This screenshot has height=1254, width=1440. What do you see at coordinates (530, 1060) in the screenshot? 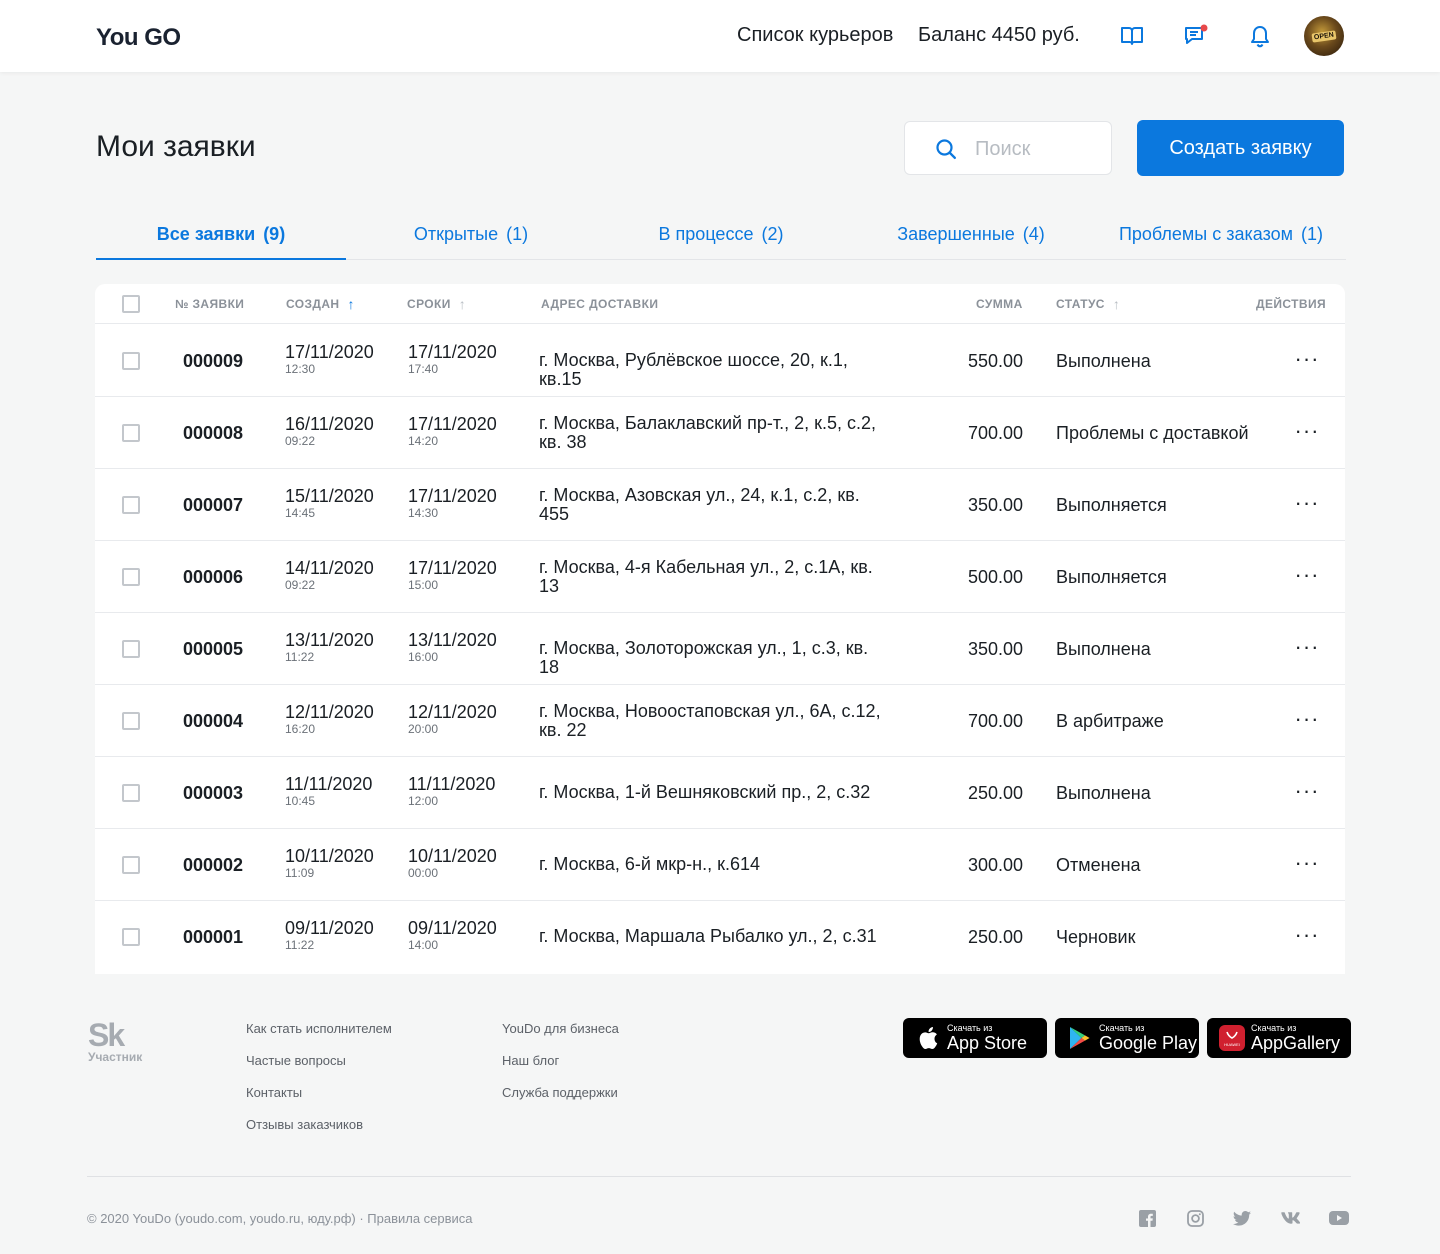
I see `footer-link: Наш блог` at bounding box center [530, 1060].